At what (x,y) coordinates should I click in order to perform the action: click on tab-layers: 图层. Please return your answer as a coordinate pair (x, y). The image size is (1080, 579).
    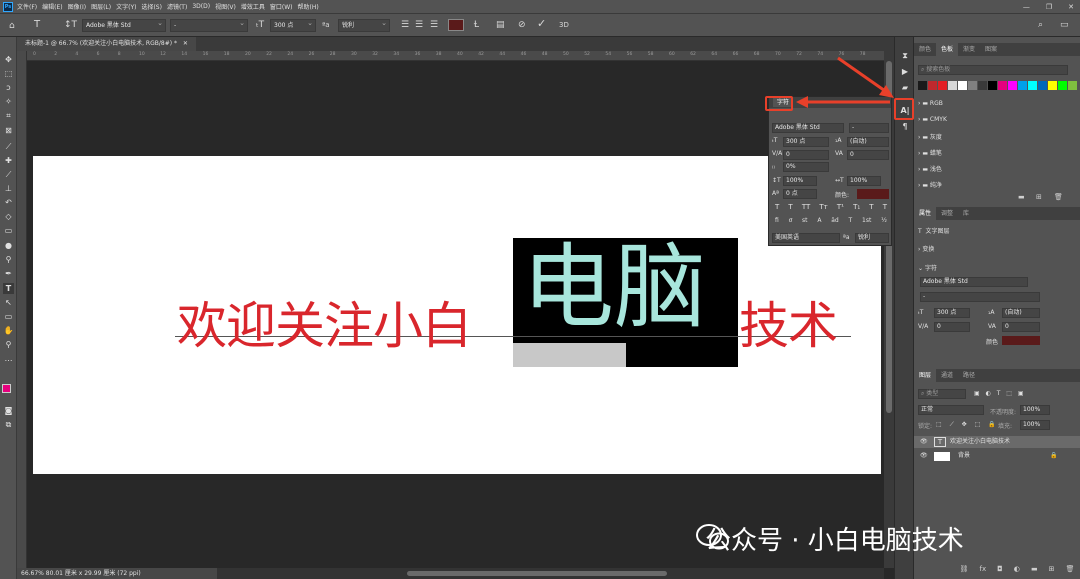
    Looking at the image, I should click on (925, 375).